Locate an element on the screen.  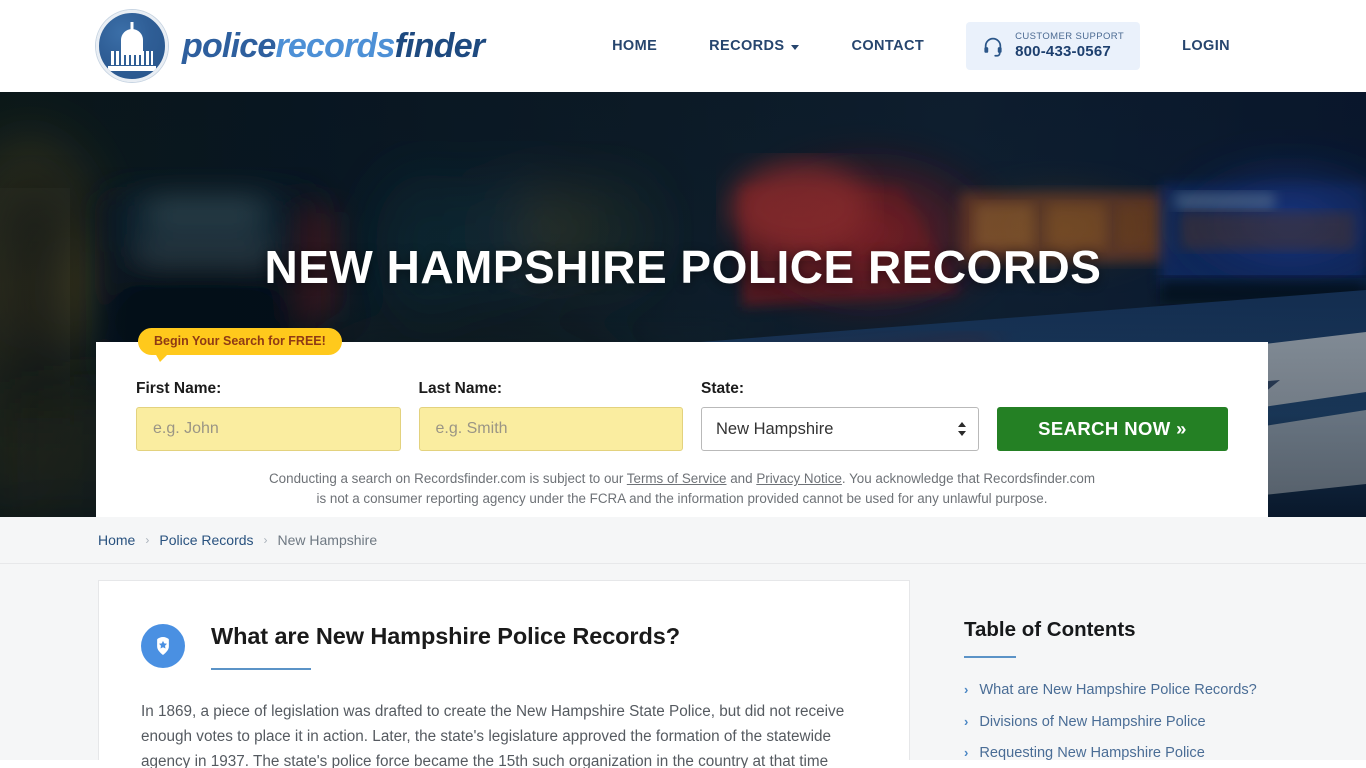
toc-title: Table of Contents is located at coordinates (1050, 629).